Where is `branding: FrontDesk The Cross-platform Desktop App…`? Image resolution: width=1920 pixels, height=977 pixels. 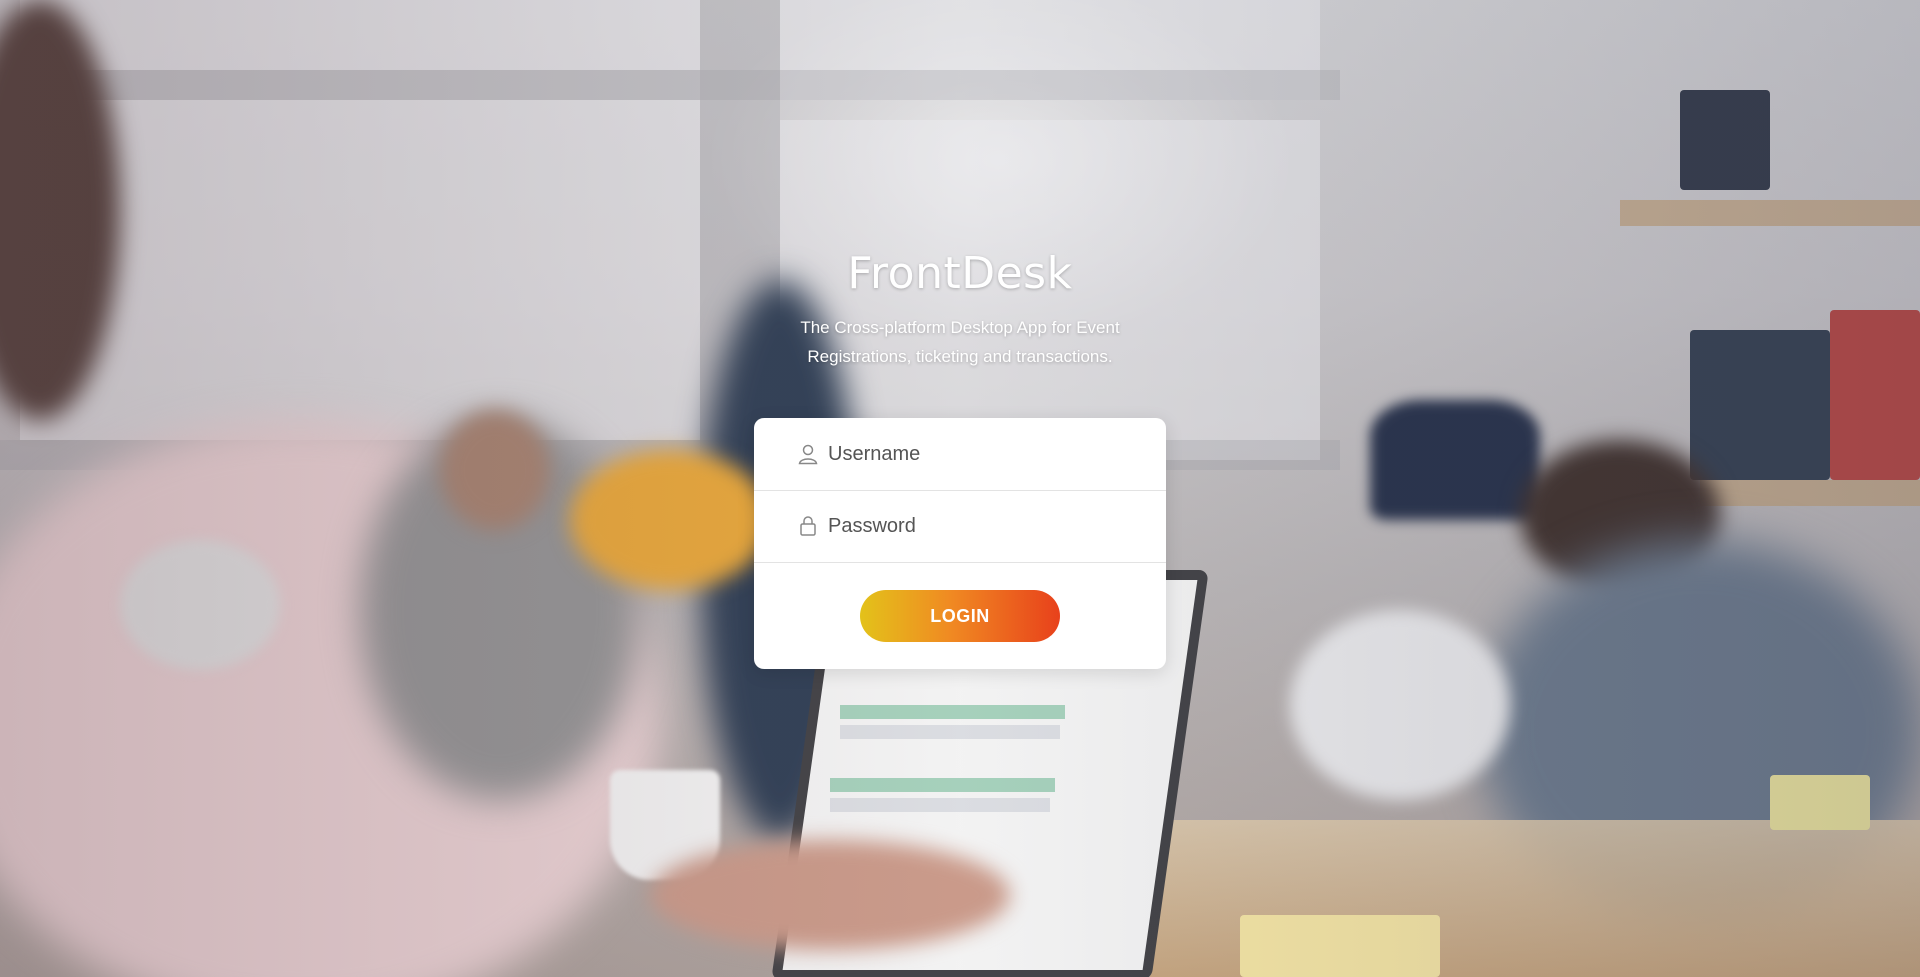
branding: FrontDesk The Cross-platform Desktop App… is located at coordinates (960, 309).